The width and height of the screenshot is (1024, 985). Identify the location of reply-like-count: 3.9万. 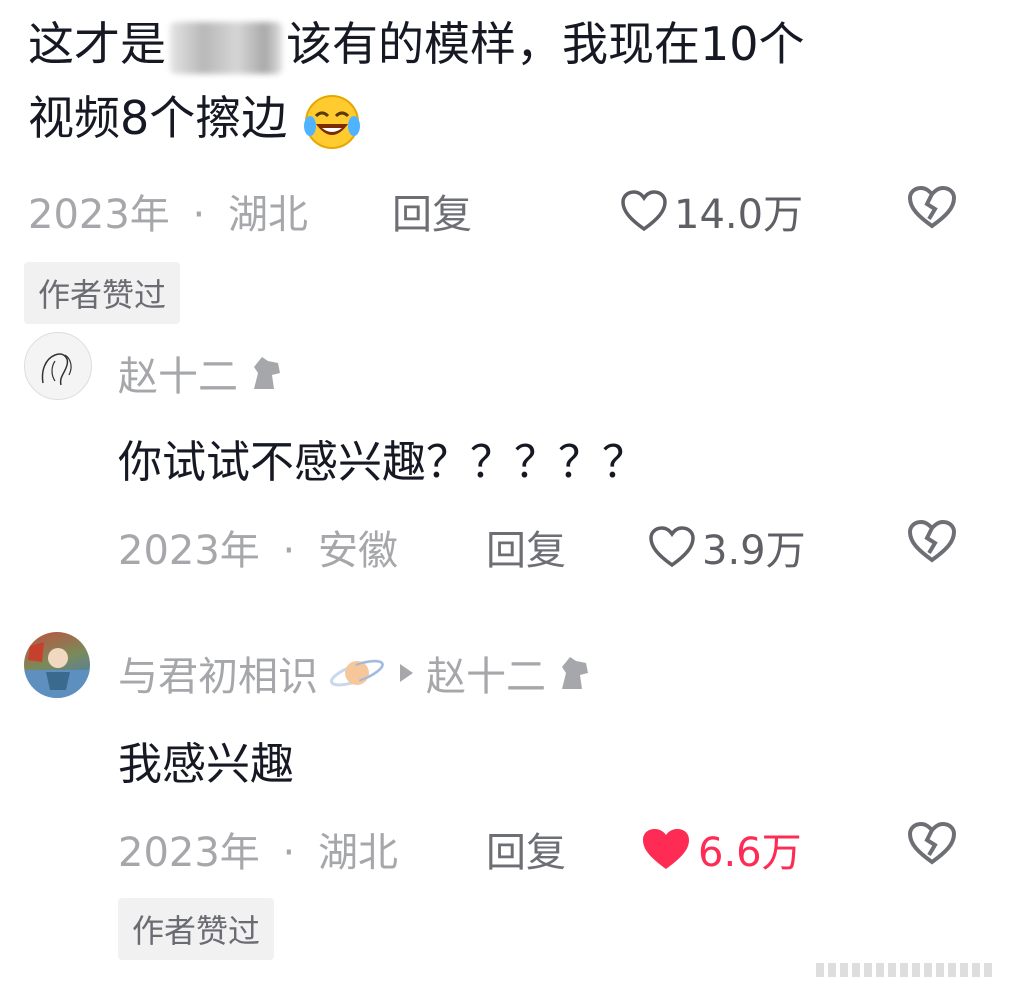
(754, 551).